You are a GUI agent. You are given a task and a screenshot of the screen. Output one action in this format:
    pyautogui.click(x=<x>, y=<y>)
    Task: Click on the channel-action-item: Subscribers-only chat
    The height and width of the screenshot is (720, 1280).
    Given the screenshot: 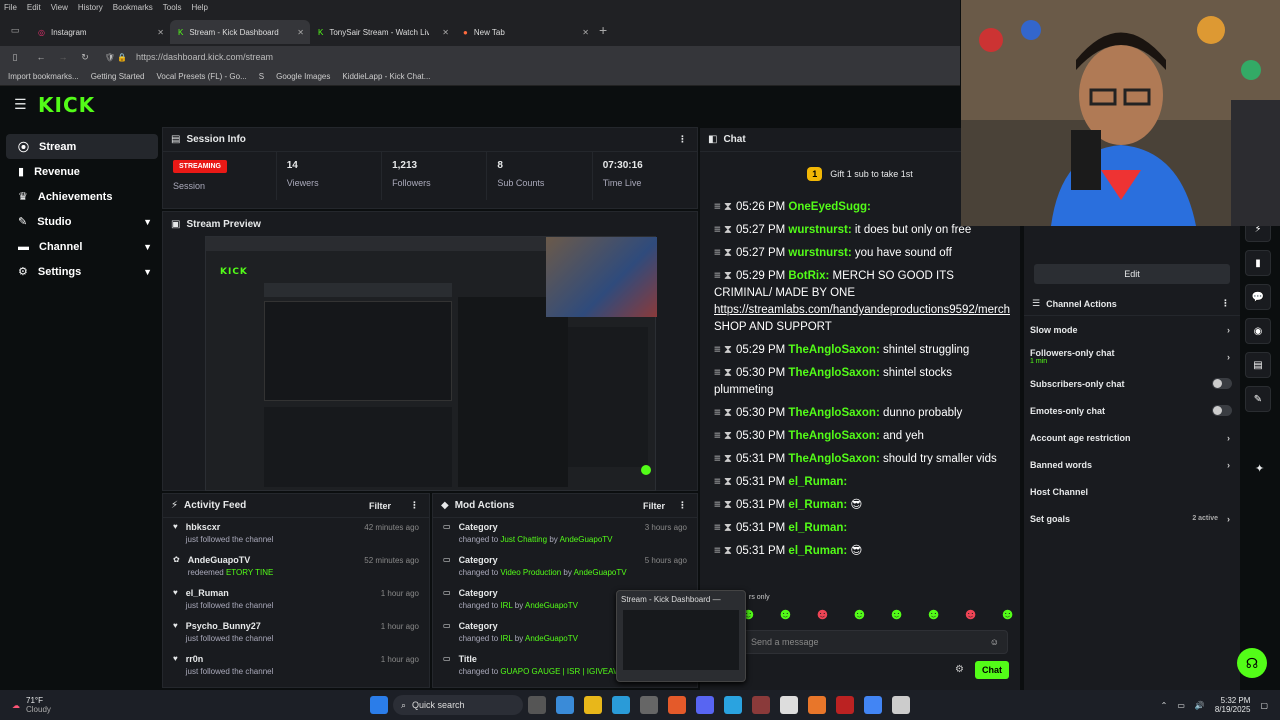 What is the action you would take?
    pyautogui.click(x=1132, y=383)
    